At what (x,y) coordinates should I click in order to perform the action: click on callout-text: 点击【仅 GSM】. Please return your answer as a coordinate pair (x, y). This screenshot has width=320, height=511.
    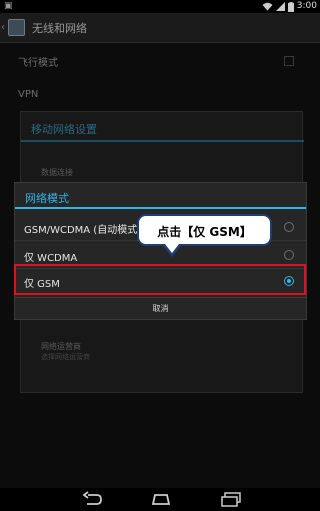
    Looking at the image, I should click on (204, 232).